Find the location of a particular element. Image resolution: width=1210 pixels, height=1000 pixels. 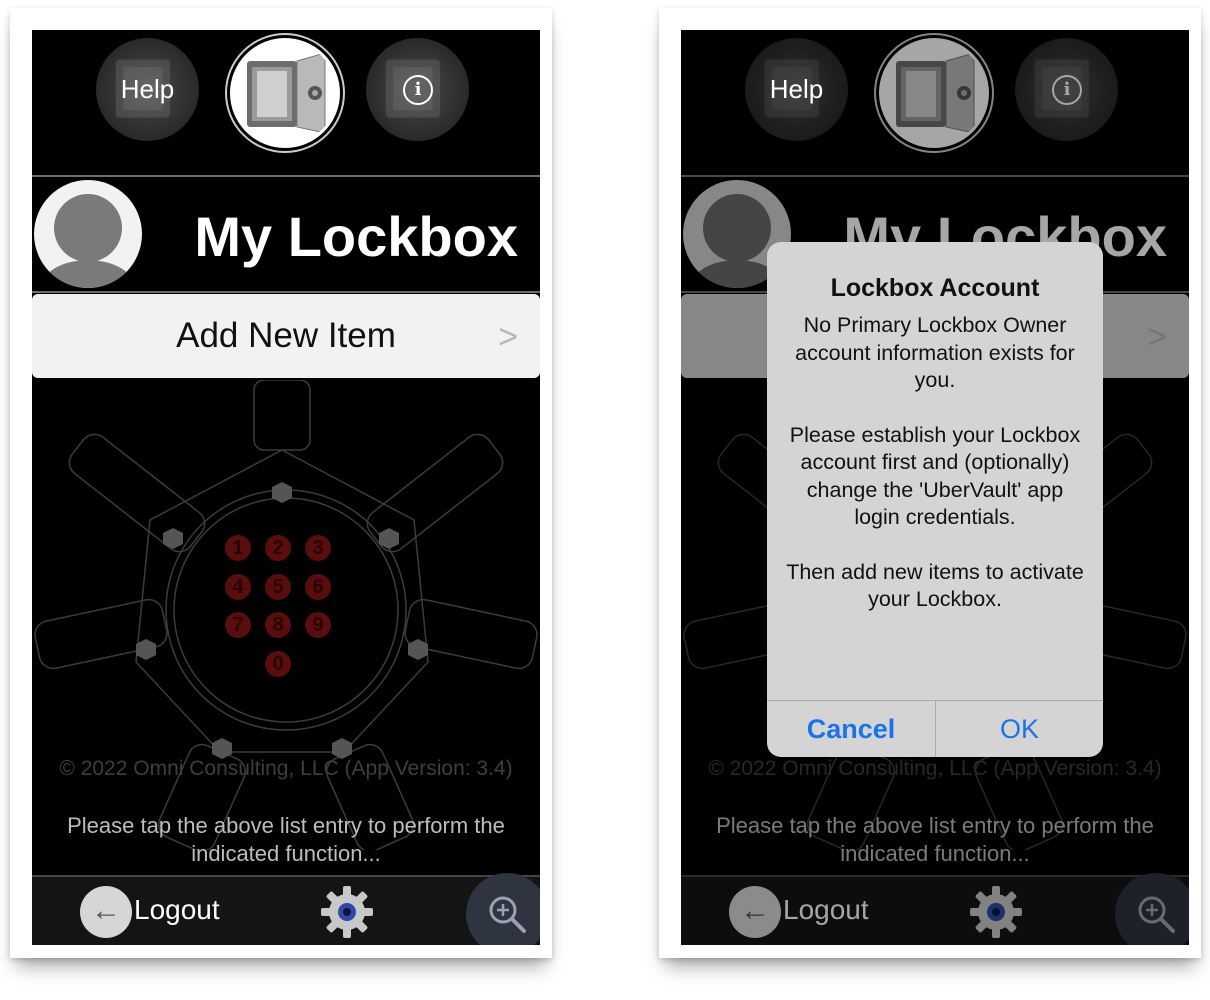

alert-button-row: Cancel OK is located at coordinates (935, 728).